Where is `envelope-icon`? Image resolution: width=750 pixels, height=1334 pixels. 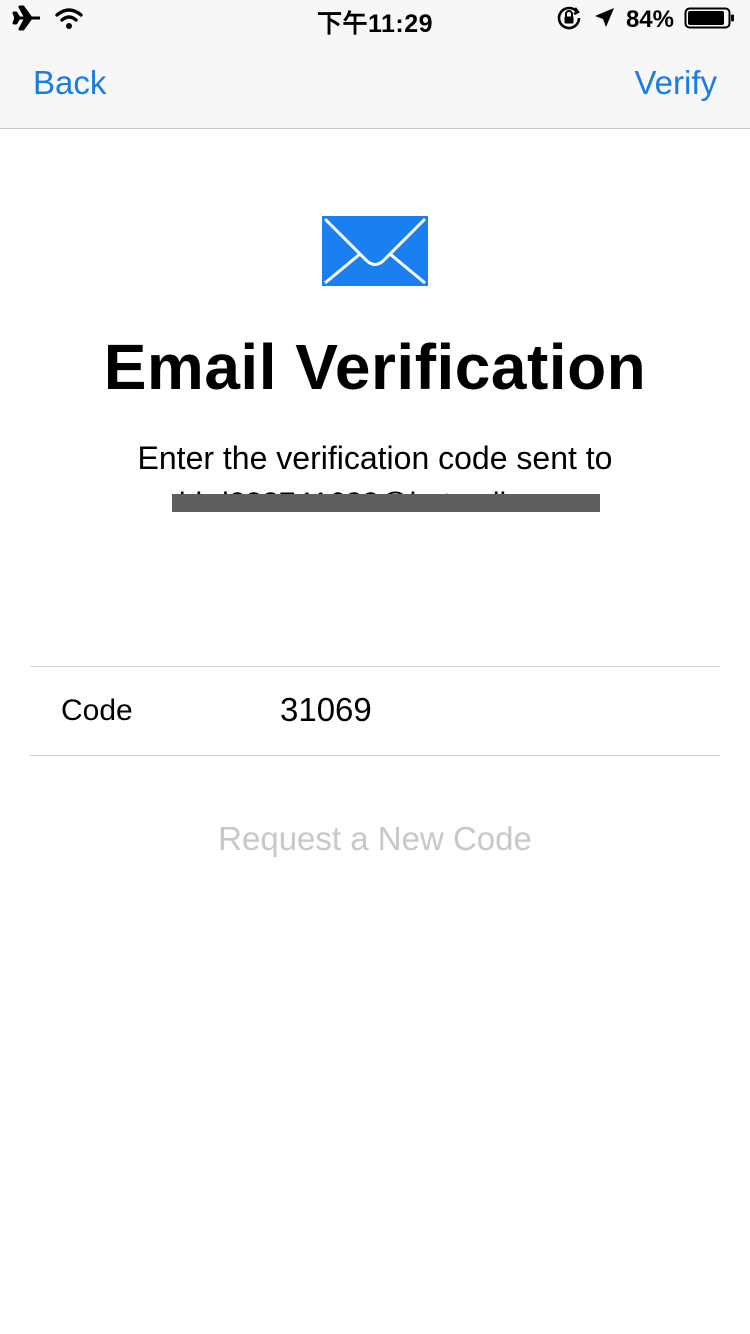 envelope-icon is located at coordinates (375, 251).